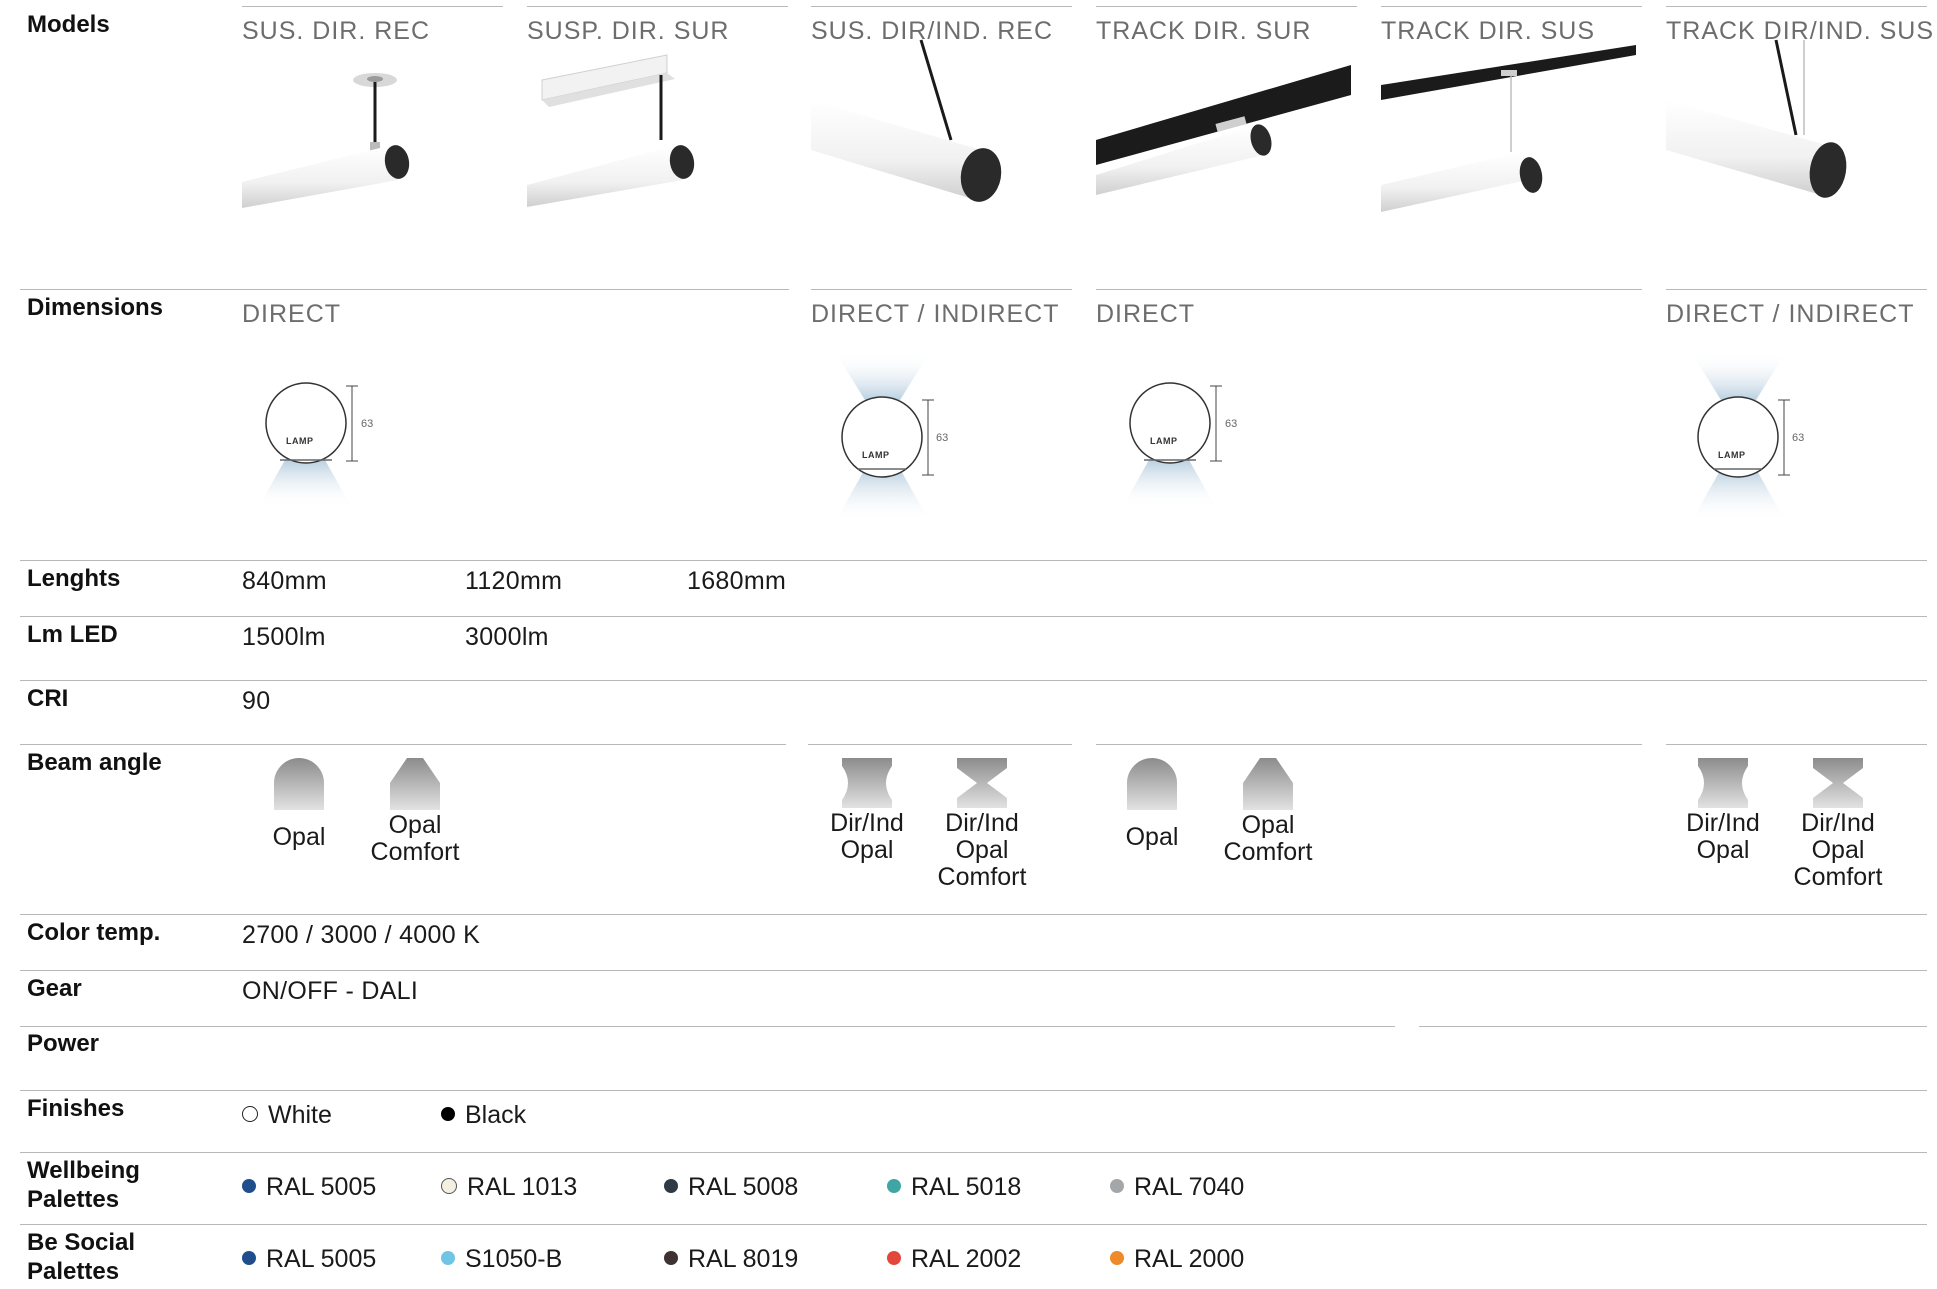  Describe the element at coordinates (973, 970) in the screenshot. I see `divider-gear` at that location.